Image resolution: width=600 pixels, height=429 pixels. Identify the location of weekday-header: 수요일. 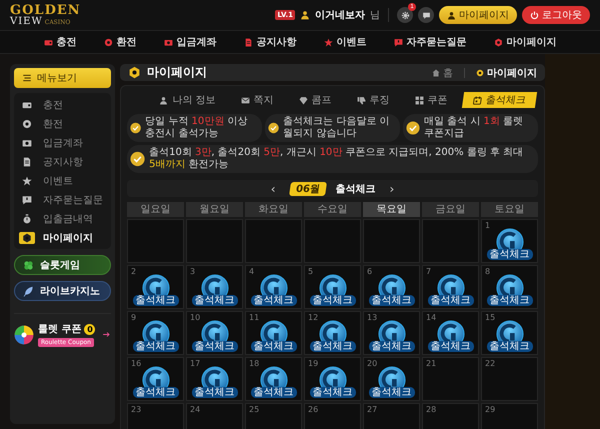
(332, 209).